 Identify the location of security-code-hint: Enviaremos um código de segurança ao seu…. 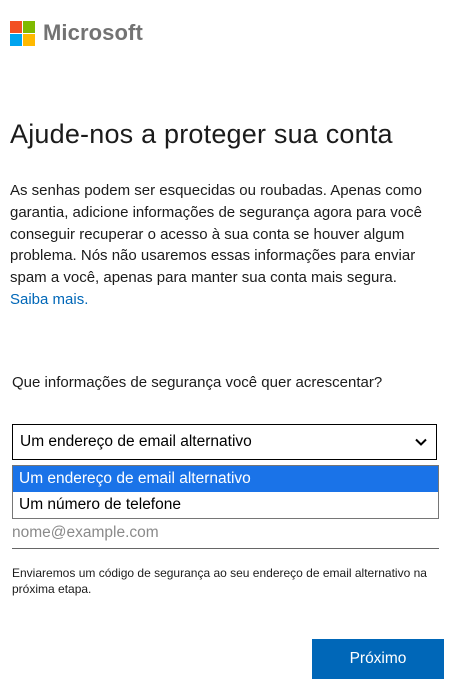
(219, 581).